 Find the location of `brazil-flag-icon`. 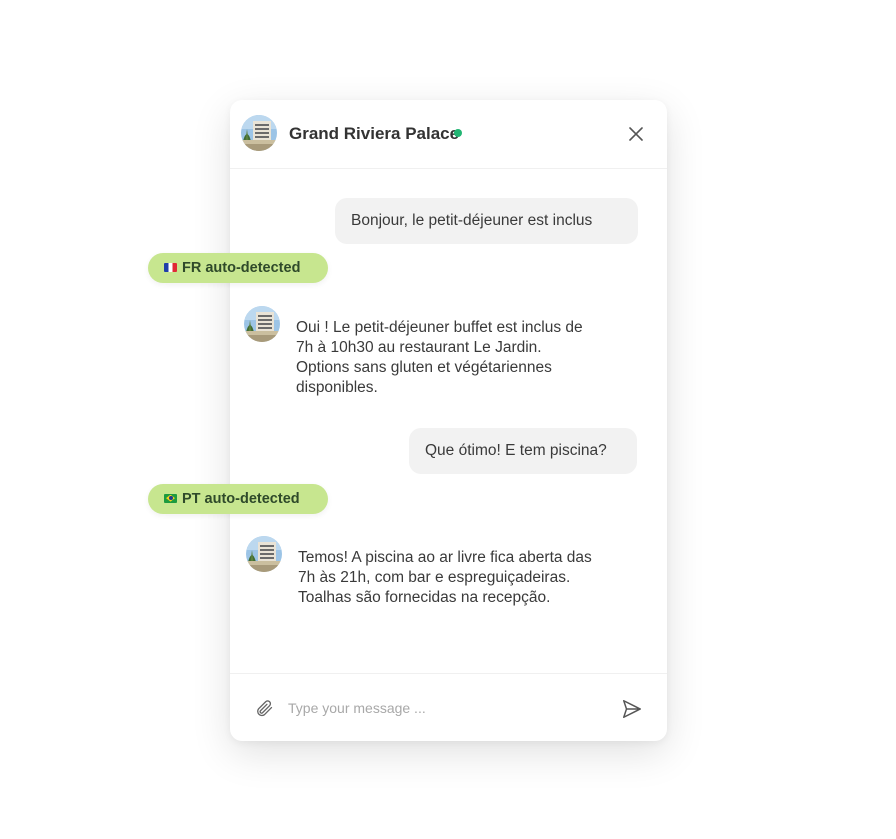

brazil-flag-icon is located at coordinates (170, 498).